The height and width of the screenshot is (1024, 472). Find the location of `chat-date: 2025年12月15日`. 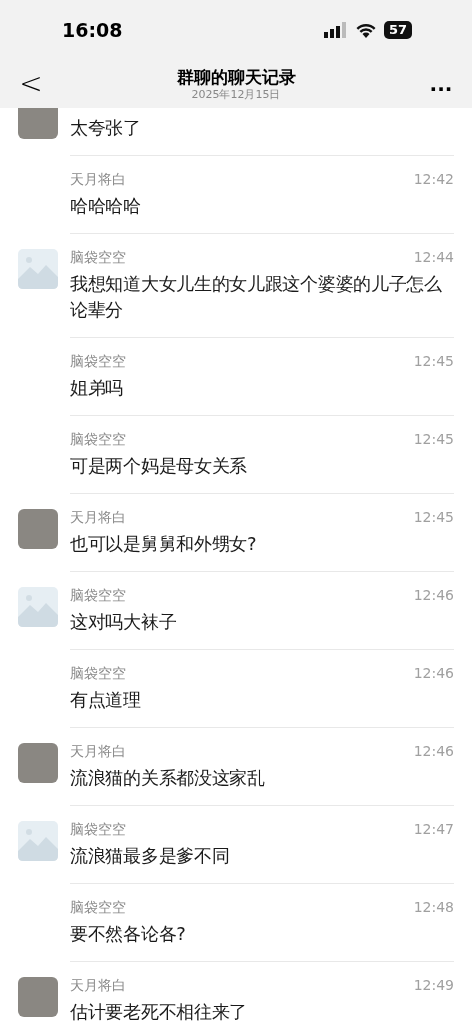

chat-date: 2025年12月15日 is located at coordinates (236, 95).